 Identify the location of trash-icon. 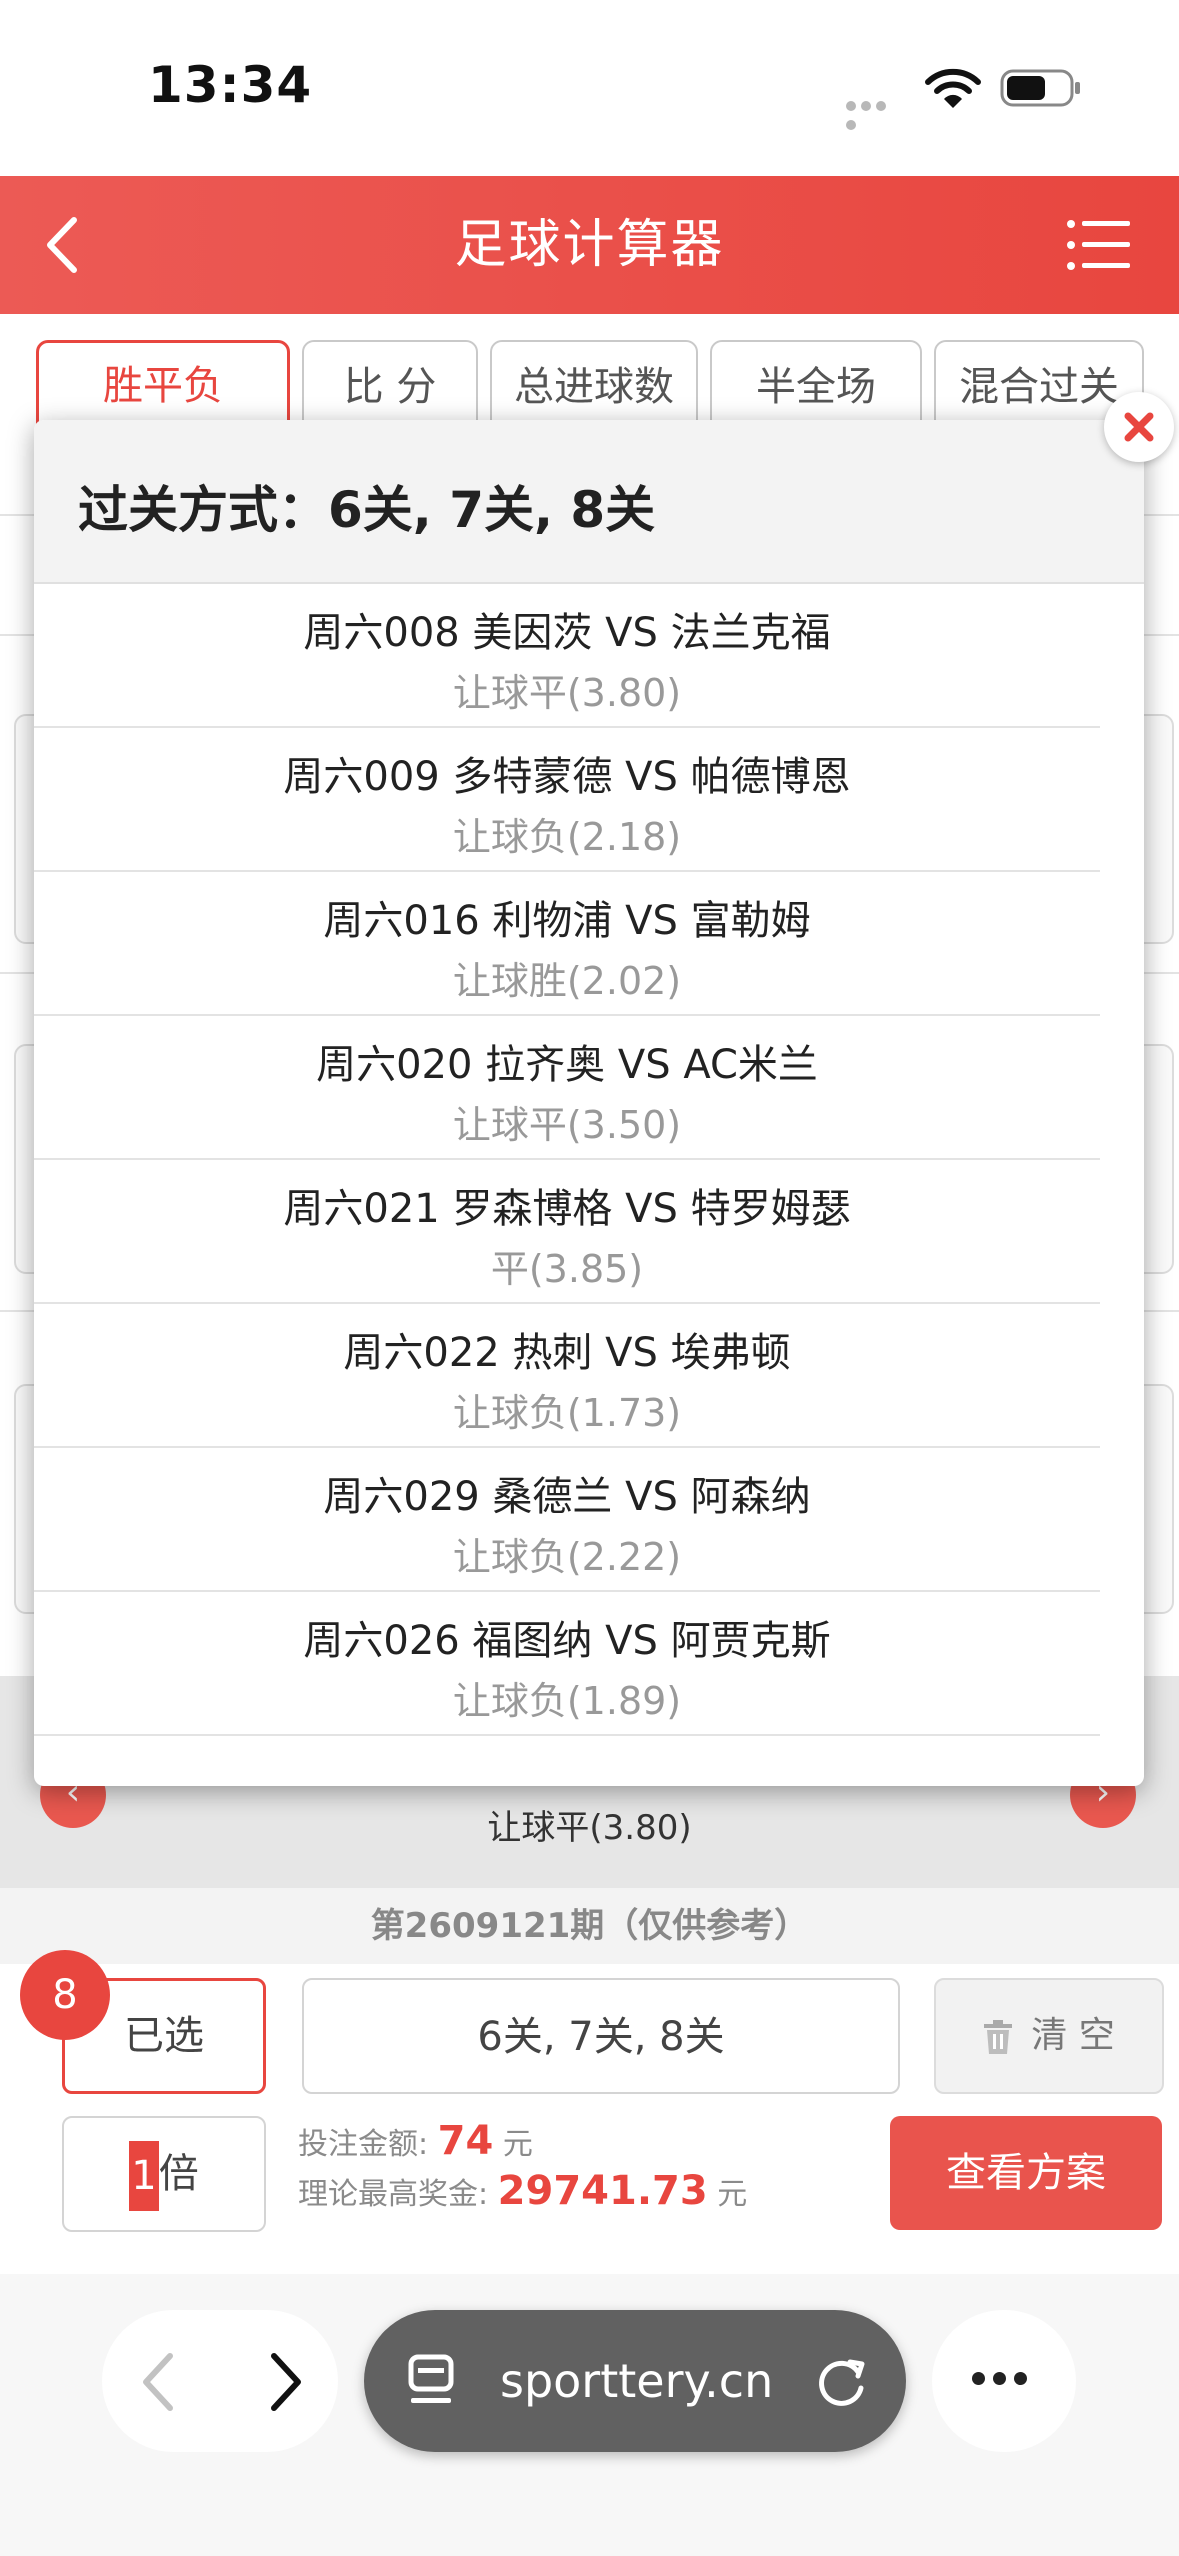
(998, 2037).